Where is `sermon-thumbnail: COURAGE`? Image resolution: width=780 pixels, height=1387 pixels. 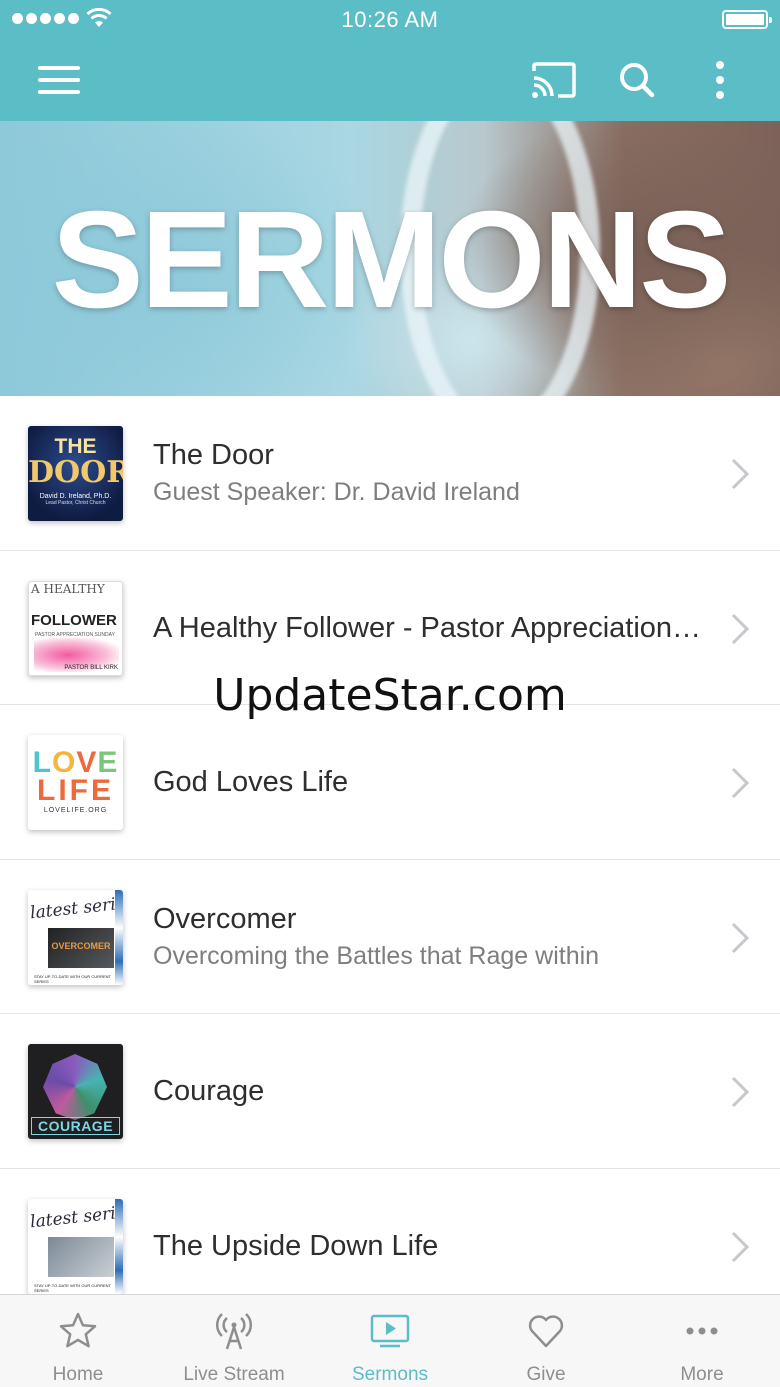 sermon-thumbnail: COURAGE is located at coordinates (75, 1091).